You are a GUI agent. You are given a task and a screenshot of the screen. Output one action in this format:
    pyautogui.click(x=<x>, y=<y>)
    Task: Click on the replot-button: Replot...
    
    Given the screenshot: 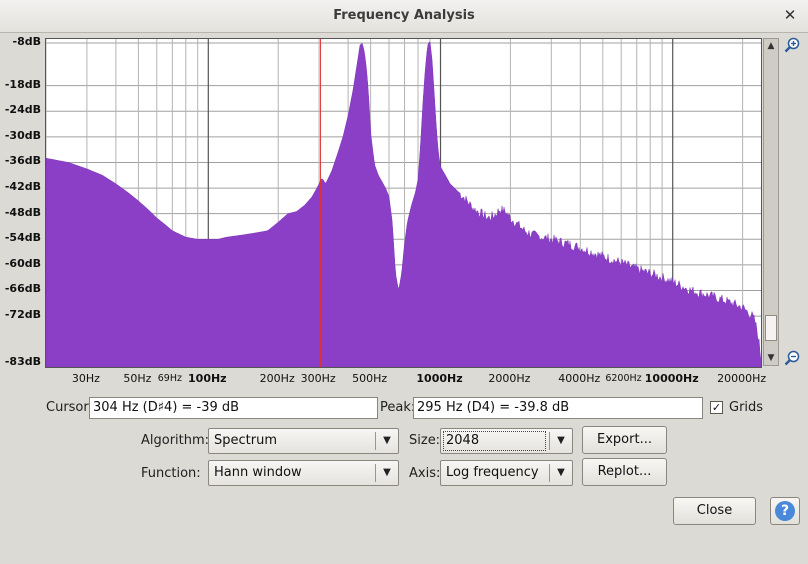 What is the action you would take?
    pyautogui.click(x=624, y=472)
    